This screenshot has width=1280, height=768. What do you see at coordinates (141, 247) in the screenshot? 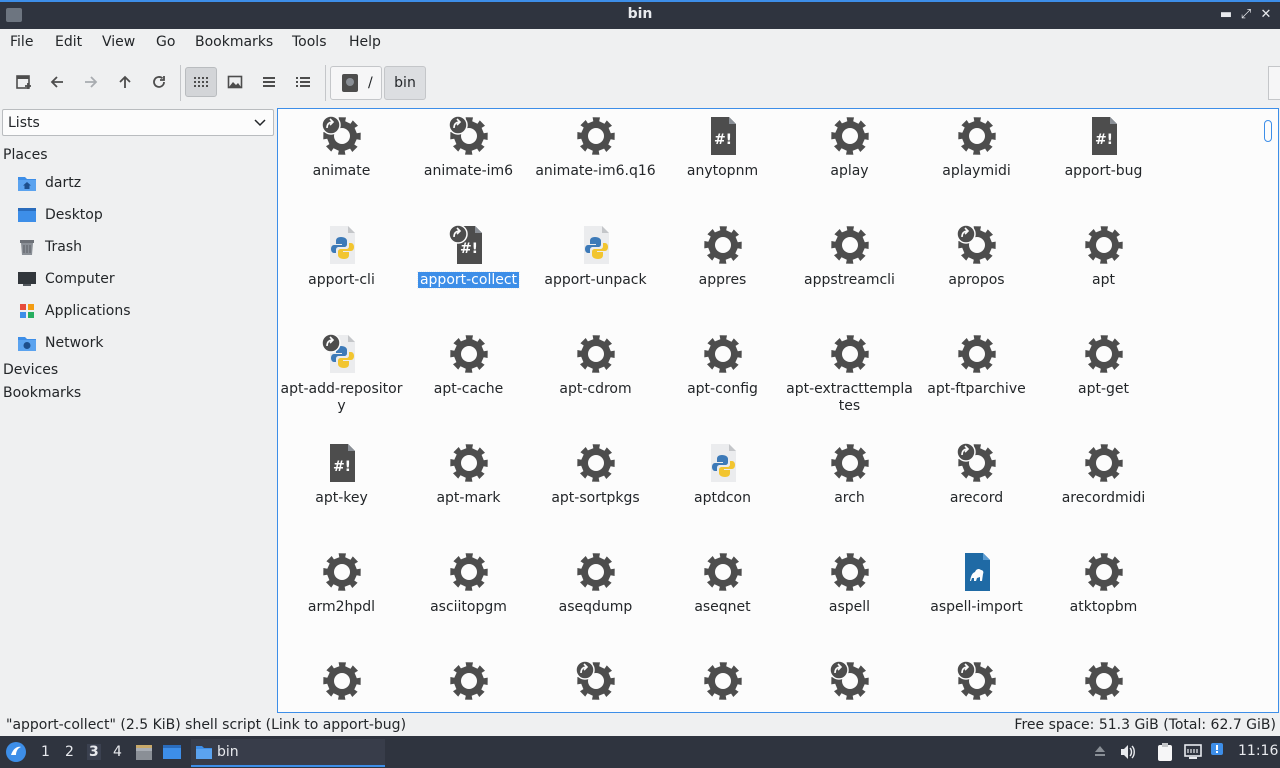
I see `sidebar-item-trash: Trash` at bounding box center [141, 247].